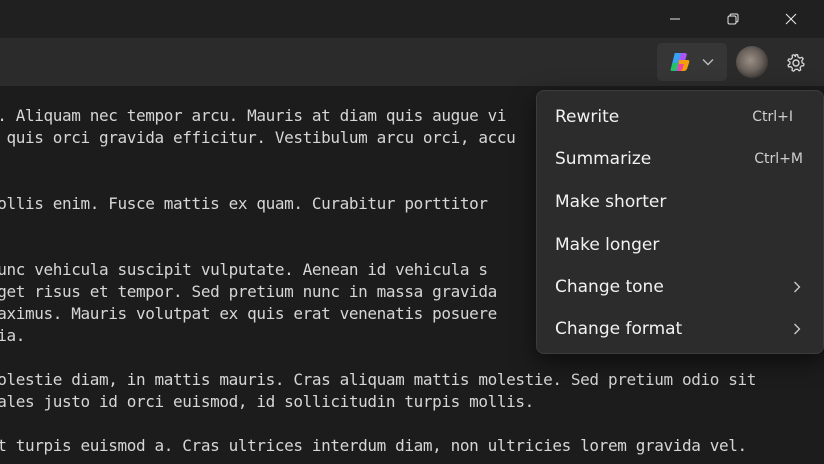 The image size is (824, 464). What do you see at coordinates (680, 62) in the screenshot?
I see `copilot-icon` at bounding box center [680, 62].